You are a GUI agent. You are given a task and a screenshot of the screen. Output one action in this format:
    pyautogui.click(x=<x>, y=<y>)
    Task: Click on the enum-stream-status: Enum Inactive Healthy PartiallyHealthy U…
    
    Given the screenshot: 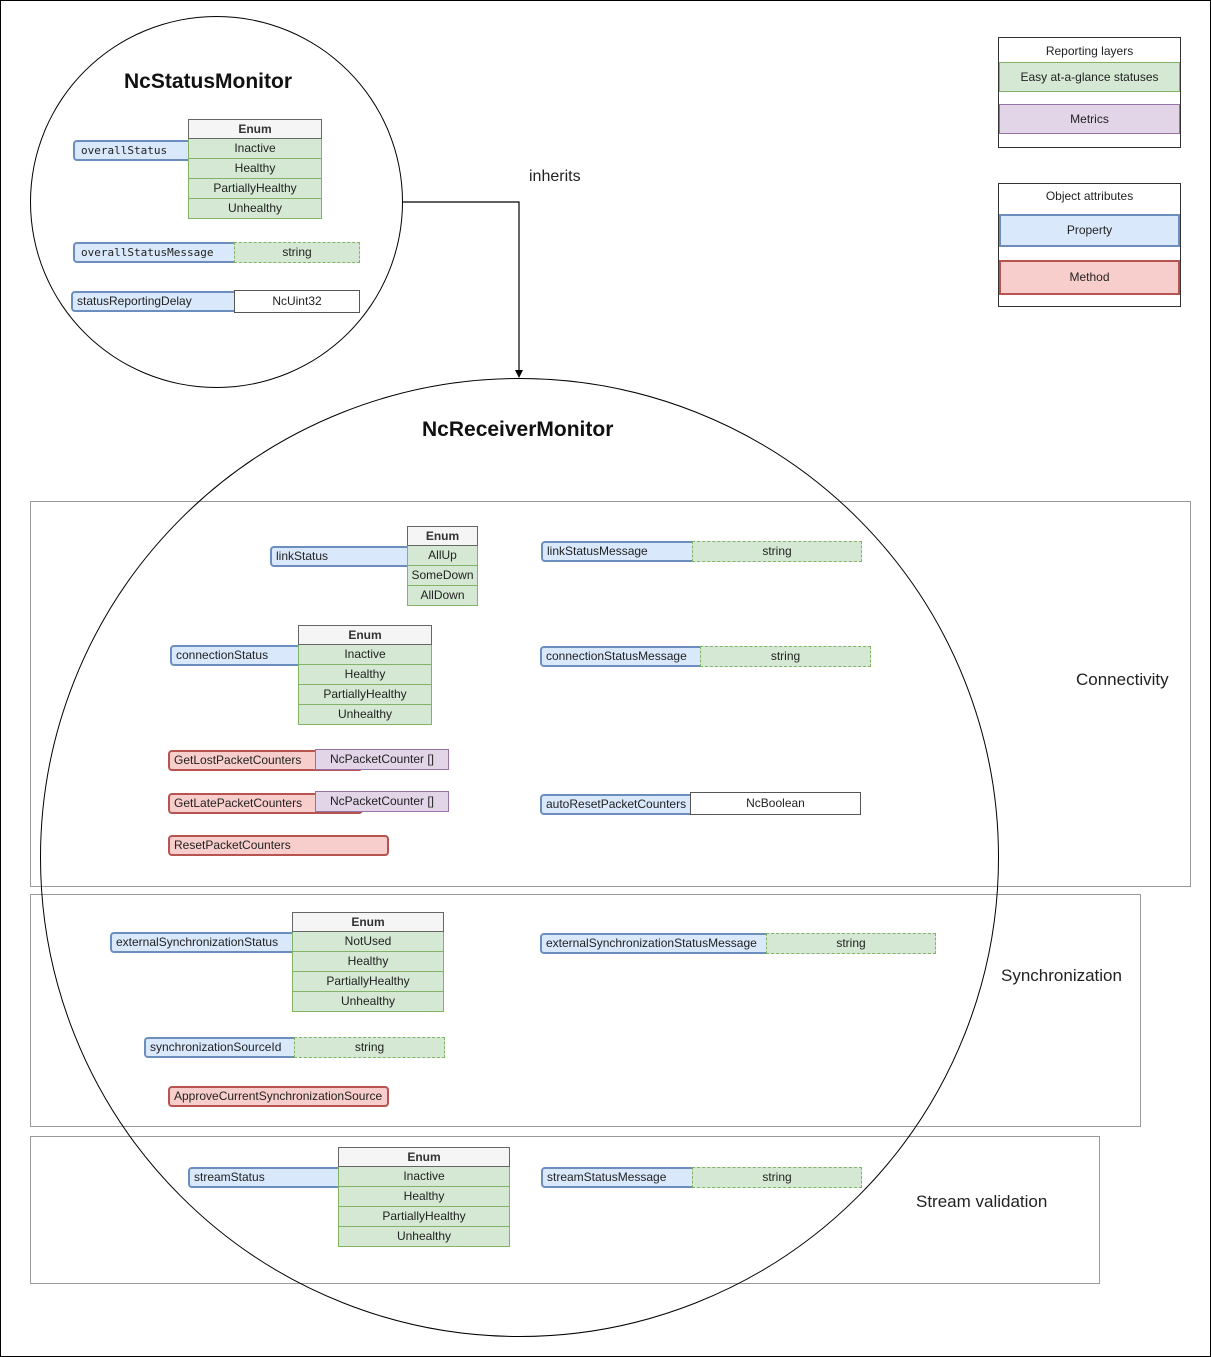 What is the action you would take?
    pyautogui.click(x=424, y=1197)
    